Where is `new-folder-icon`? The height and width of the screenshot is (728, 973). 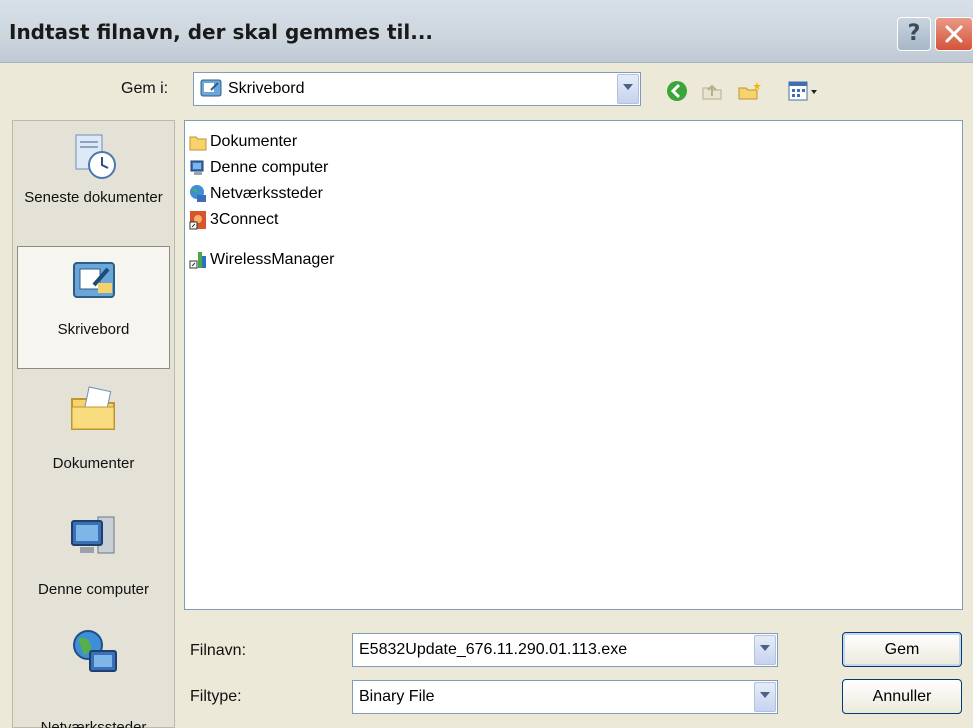
new-folder-icon is located at coordinates (749, 91).